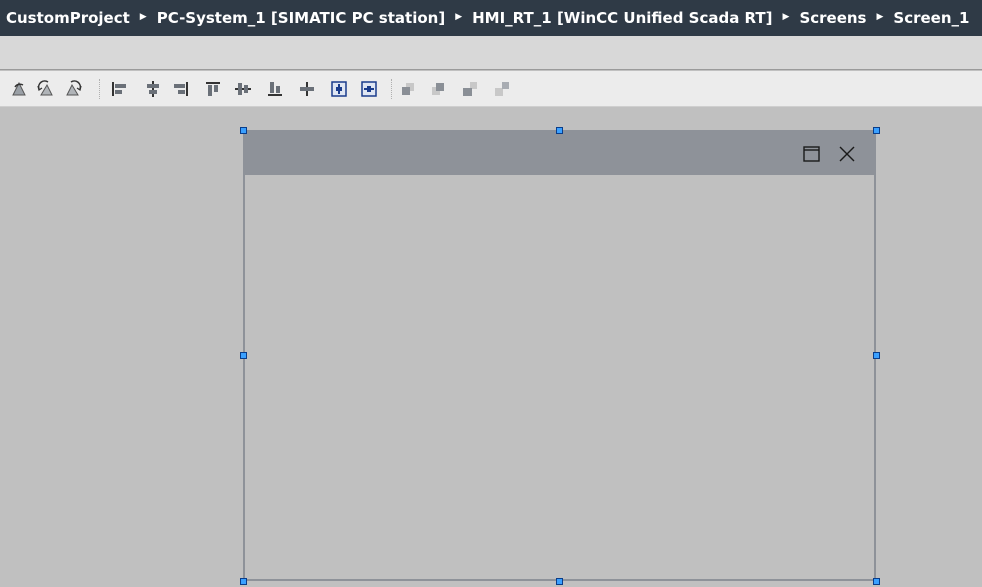 This screenshot has height=587, width=982. I want to click on resize-handle-bottom-left, so click(243, 581).